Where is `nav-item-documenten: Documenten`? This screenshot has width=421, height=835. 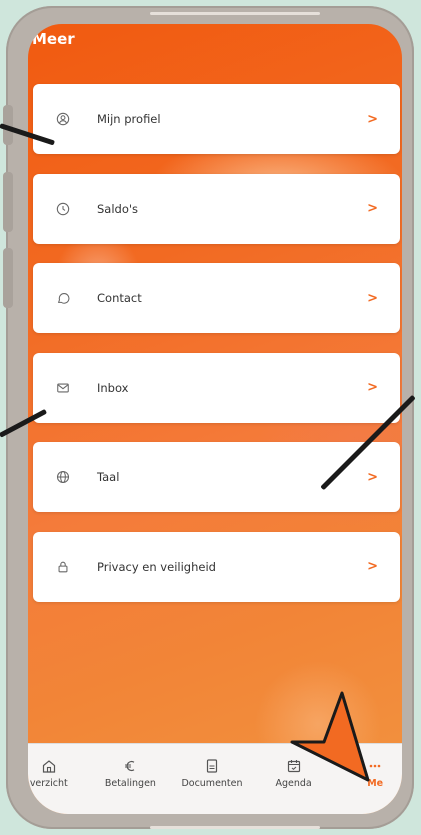 nav-item-documenten: Documenten is located at coordinates (212, 779).